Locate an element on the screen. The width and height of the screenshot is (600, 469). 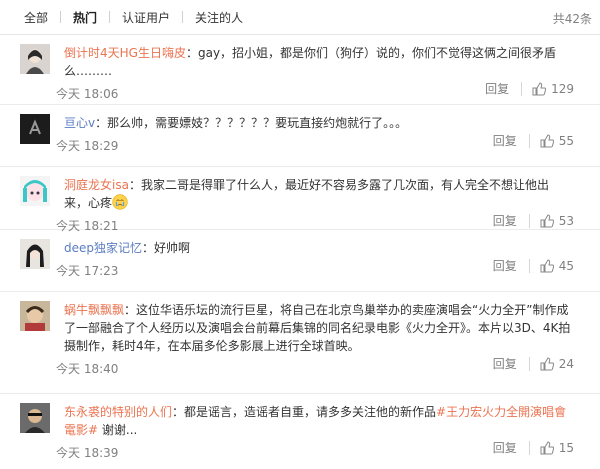
username: deep独家记忆 is located at coordinates (103, 248).